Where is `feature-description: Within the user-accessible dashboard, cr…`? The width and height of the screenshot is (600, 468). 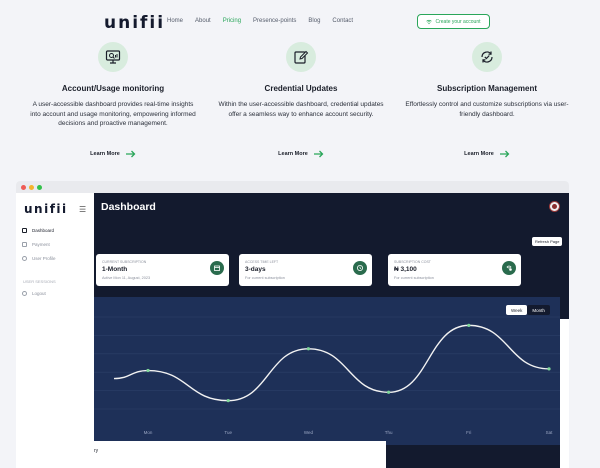 feature-description: Within the user-accessible dashboard, cr… is located at coordinates (301, 109).